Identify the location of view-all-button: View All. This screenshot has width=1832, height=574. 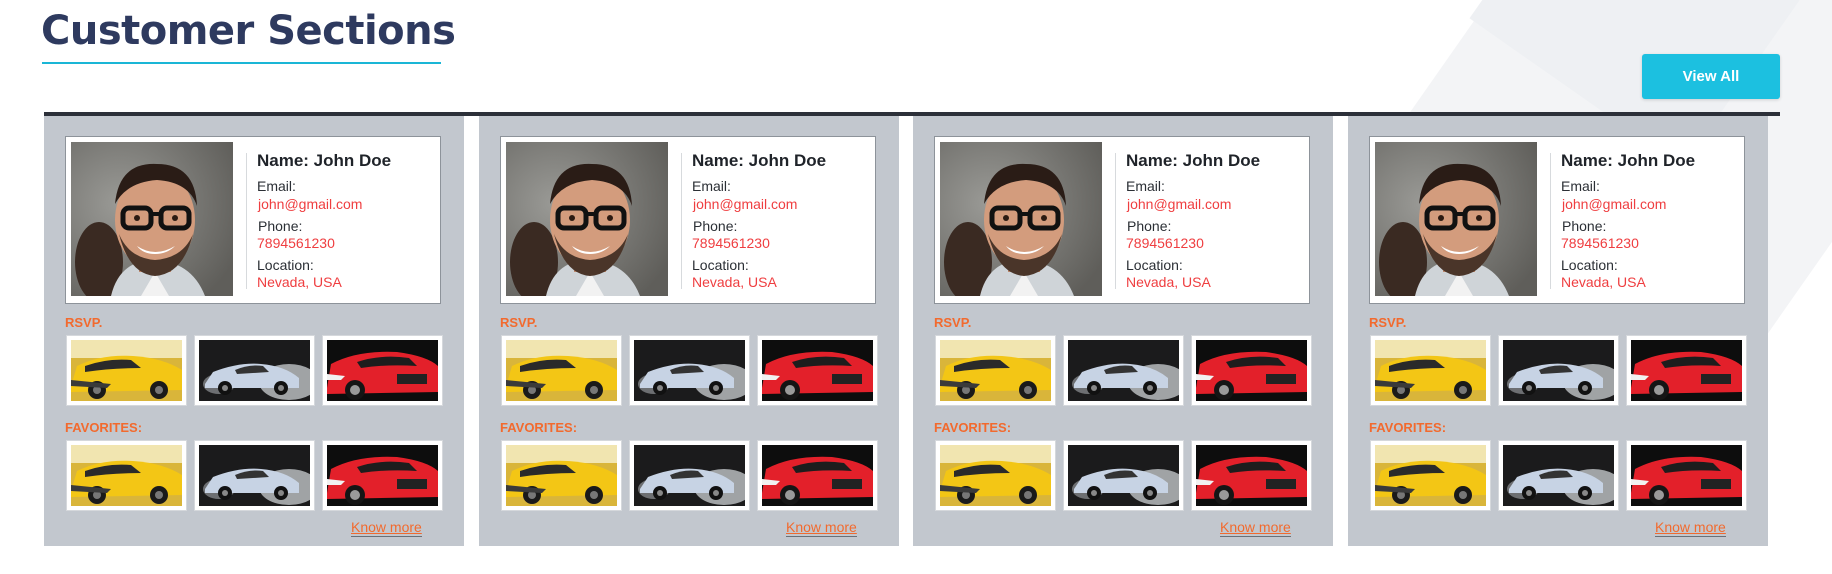
(1711, 76).